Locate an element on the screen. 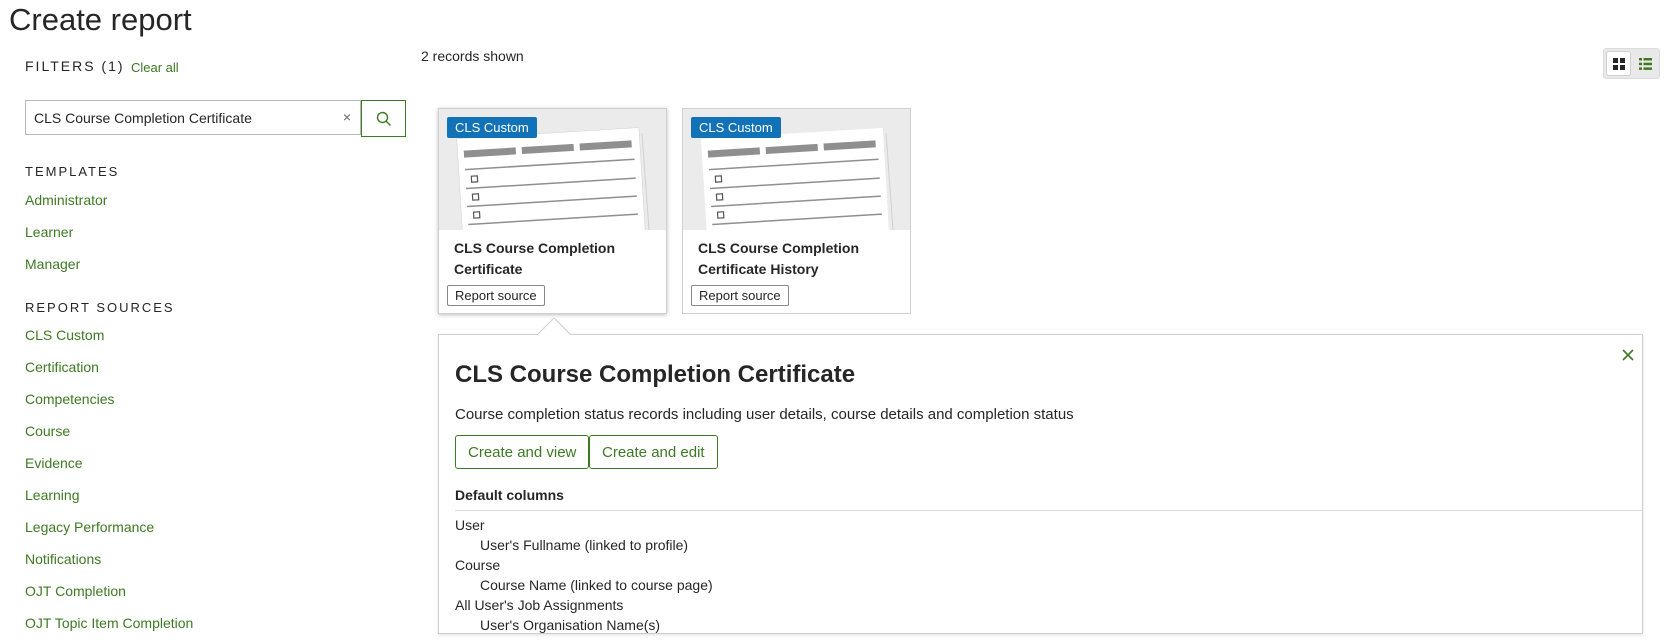 The height and width of the screenshot is (644, 1664). close-icon is located at coordinates (1628, 355).